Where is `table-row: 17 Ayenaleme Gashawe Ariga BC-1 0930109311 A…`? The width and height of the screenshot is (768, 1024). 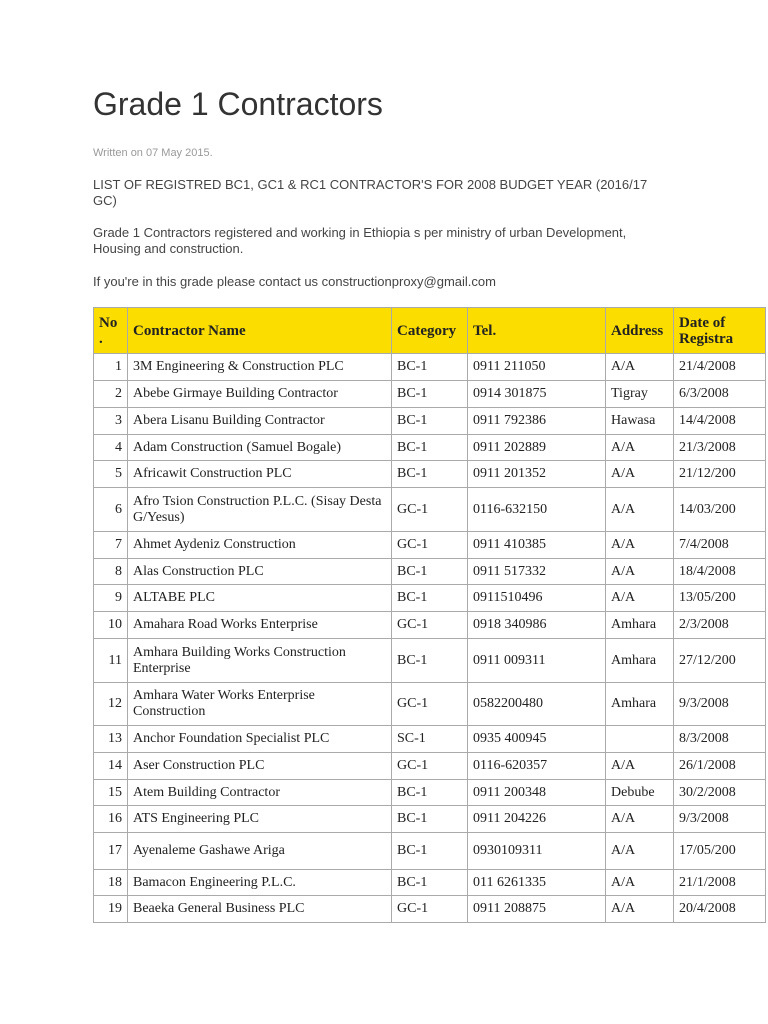
table-row: 17 Ayenaleme Gashawe Ariga BC-1 0930109311 A… is located at coordinates (429, 851).